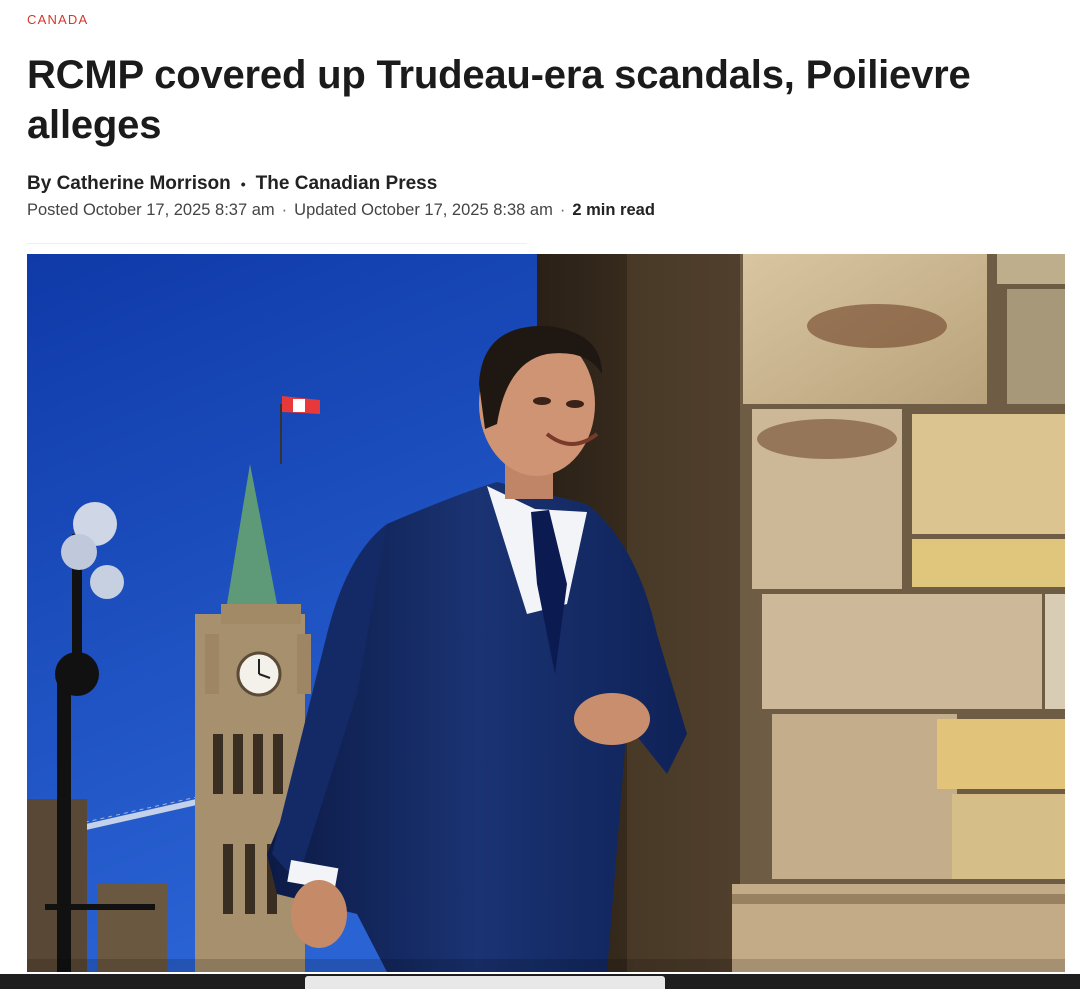  I want to click on bottom-bar-tab, so click(485, 982).